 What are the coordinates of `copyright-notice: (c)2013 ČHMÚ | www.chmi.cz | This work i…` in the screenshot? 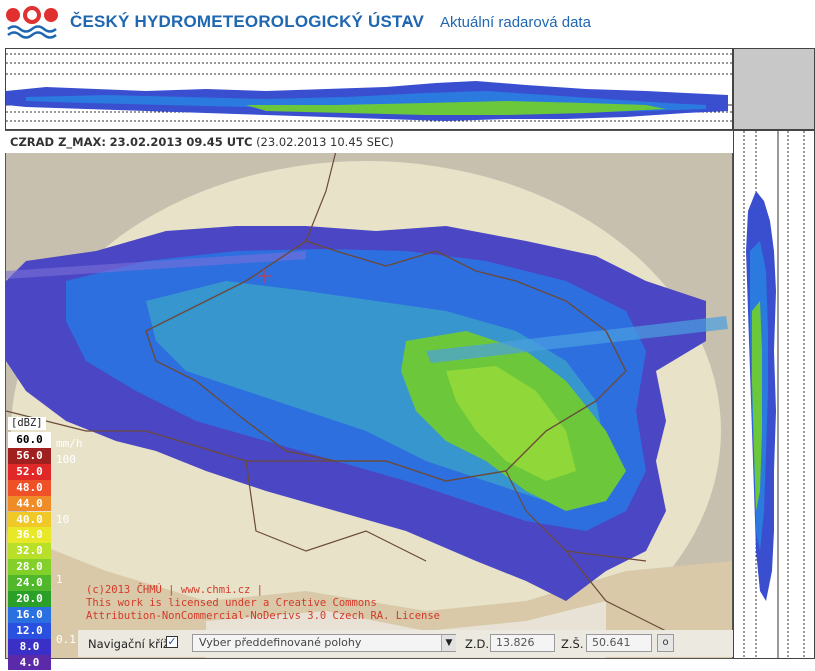 It's located at (263, 603).